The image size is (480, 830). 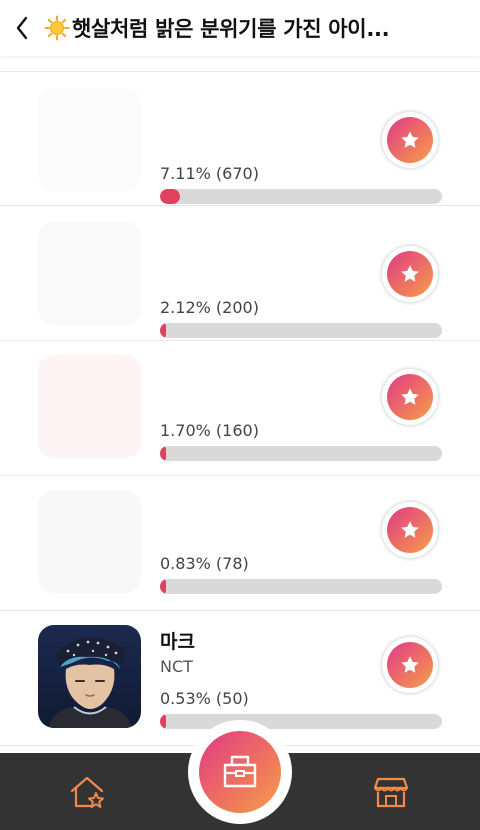 What do you see at coordinates (57, 28) in the screenshot?
I see `sun-icon` at bounding box center [57, 28].